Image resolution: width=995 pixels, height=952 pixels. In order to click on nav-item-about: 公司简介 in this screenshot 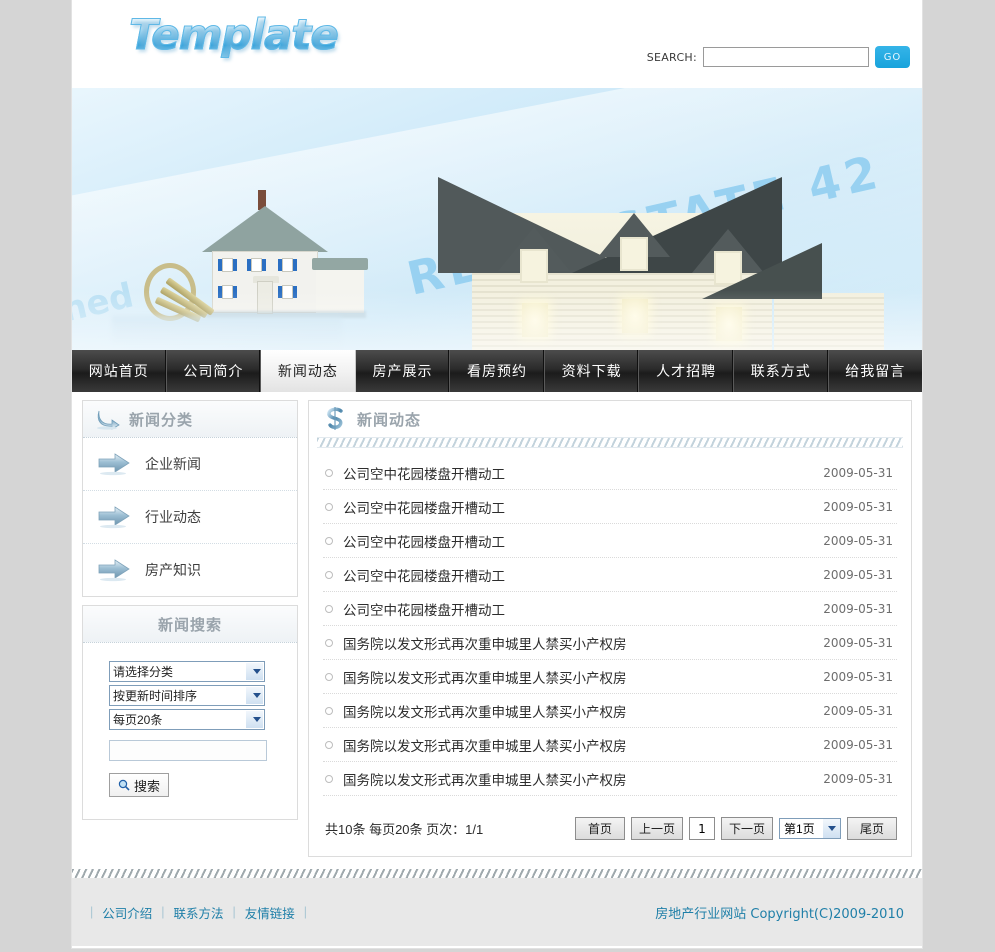, I will do `click(214, 371)`.